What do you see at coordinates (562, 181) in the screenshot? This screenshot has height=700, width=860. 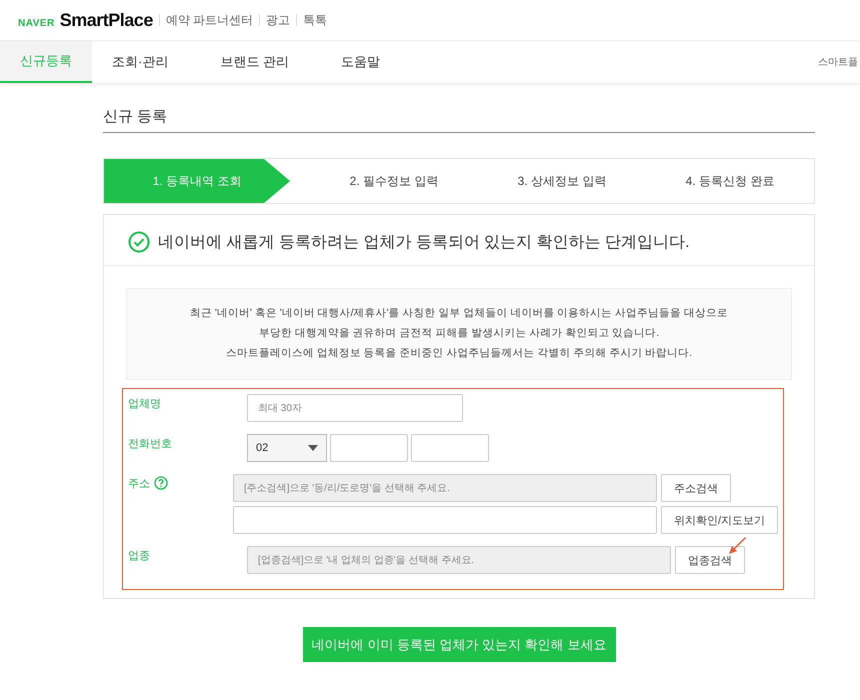 I see `step-item: 3. 상세정보 입력` at bounding box center [562, 181].